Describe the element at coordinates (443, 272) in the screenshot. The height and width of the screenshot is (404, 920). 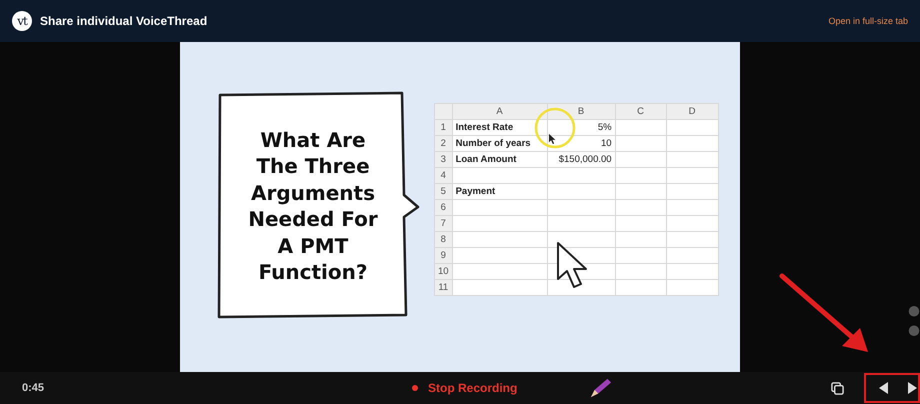
I see `row-header: 10` at that location.